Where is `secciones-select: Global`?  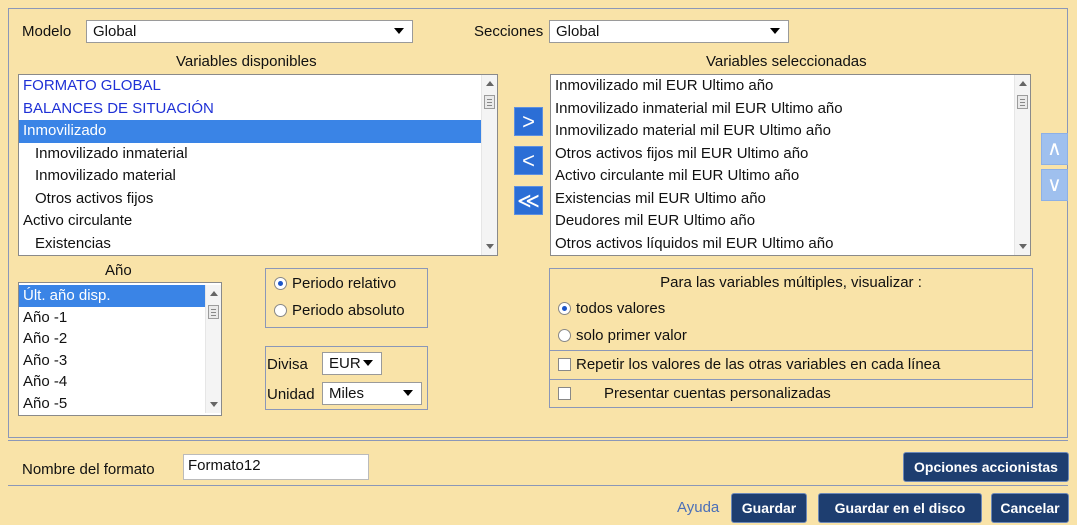 secciones-select: Global is located at coordinates (669, 31).